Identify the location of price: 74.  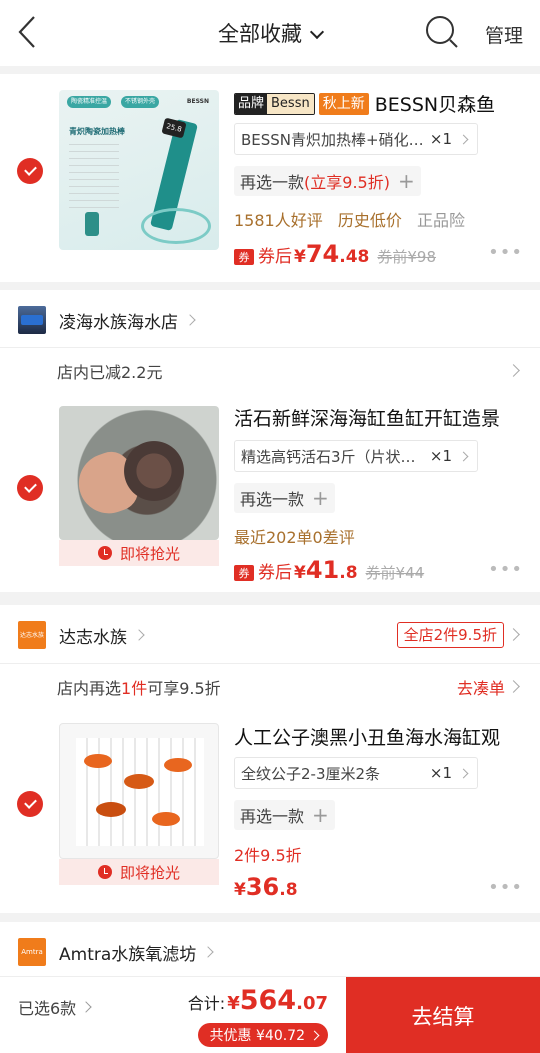
(322, 254).